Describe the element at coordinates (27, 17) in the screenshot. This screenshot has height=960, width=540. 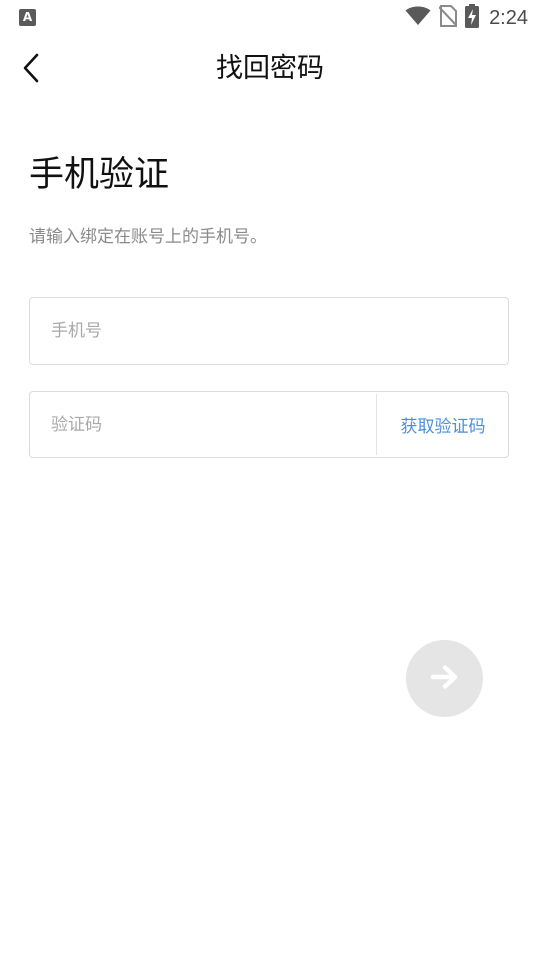
I see `app-notification-icon: A` at that location.